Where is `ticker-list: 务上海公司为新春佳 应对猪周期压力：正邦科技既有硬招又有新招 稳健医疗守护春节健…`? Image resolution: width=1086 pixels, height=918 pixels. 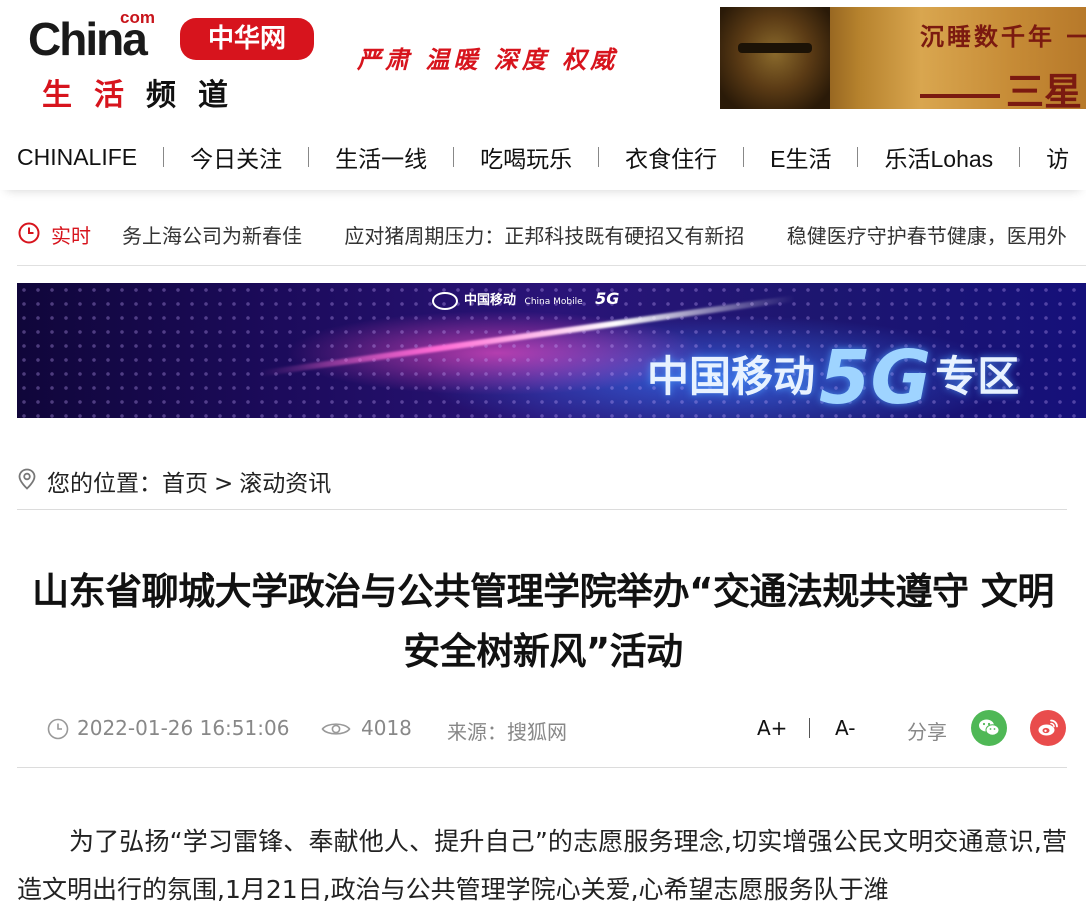 ticker-list: 务上海公司为新春佳 应对猪周期压力：正邦科技既有硬招又有新招 稳健医疗守护春节健… is located at coordinates (604, 234).